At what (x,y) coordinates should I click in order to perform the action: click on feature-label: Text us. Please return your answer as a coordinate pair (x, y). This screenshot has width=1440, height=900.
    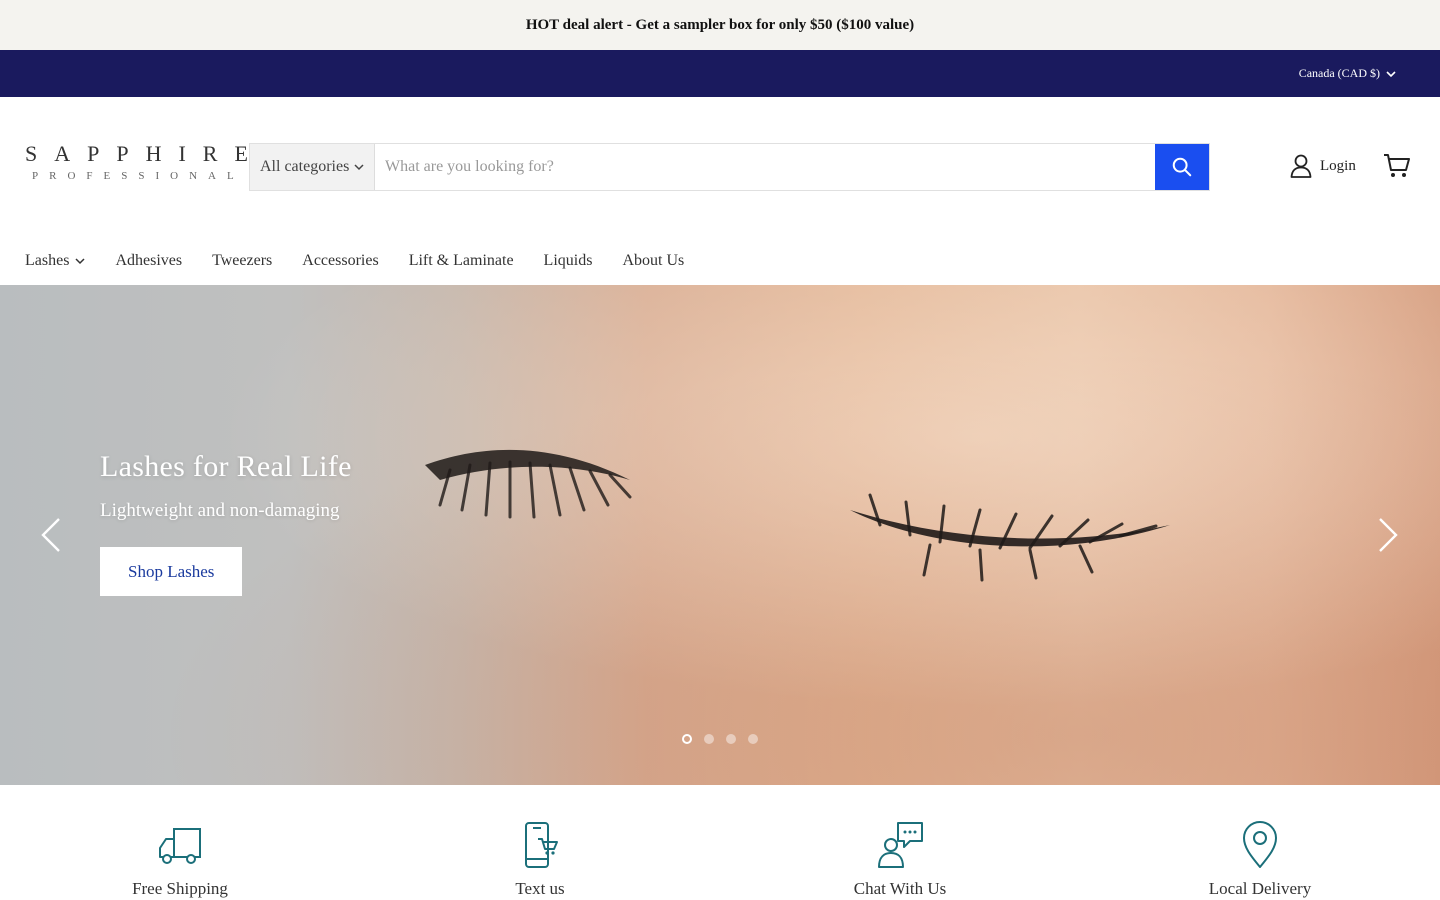
    Looking at the image, I should click on (540, 888).